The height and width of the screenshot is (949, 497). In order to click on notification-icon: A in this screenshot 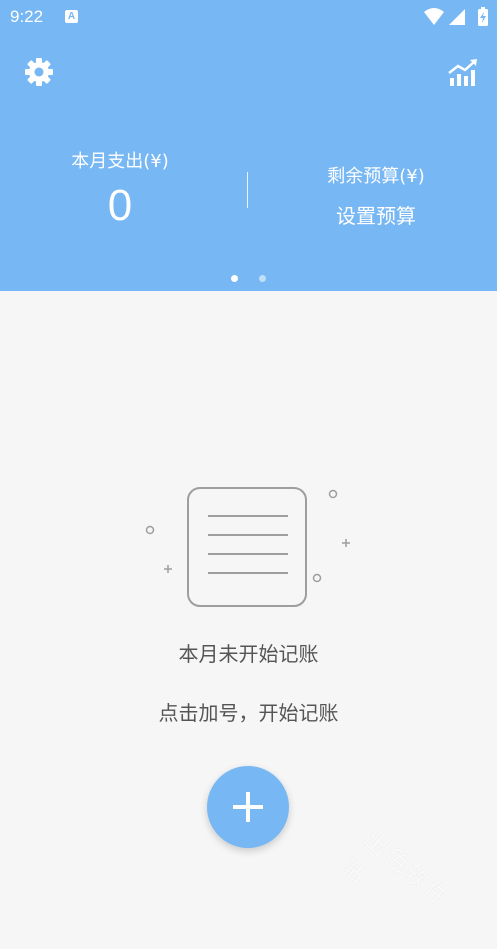, I will do `click(71, 16)`.